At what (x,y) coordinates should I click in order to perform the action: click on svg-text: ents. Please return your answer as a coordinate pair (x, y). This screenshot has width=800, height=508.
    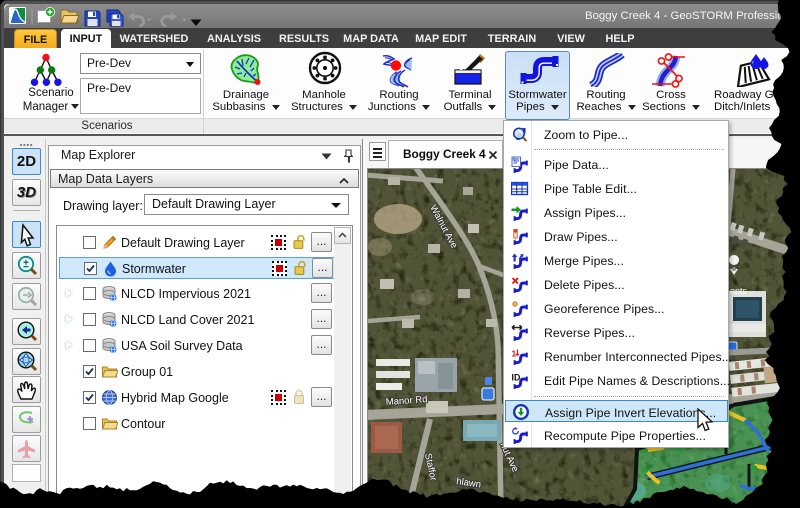
    Looking at the image, I should click on (739, 291).